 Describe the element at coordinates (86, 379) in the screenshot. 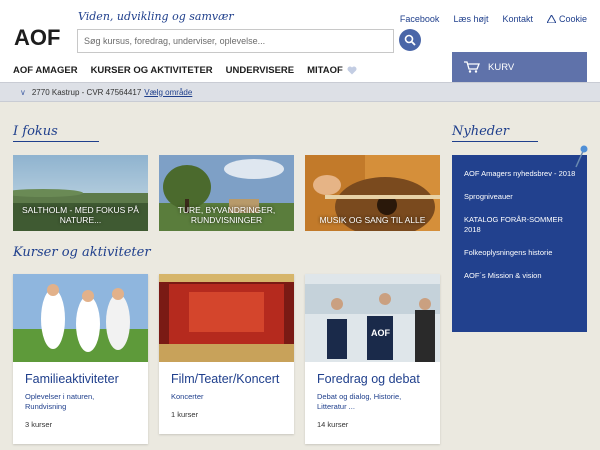

I see `card-title: Familieaktiviteter` at that location.